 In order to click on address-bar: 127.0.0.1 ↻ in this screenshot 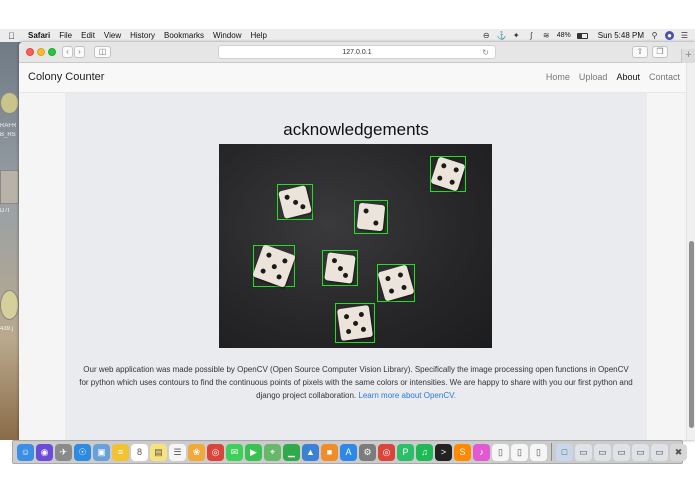, I will do `click(357, 52)`.